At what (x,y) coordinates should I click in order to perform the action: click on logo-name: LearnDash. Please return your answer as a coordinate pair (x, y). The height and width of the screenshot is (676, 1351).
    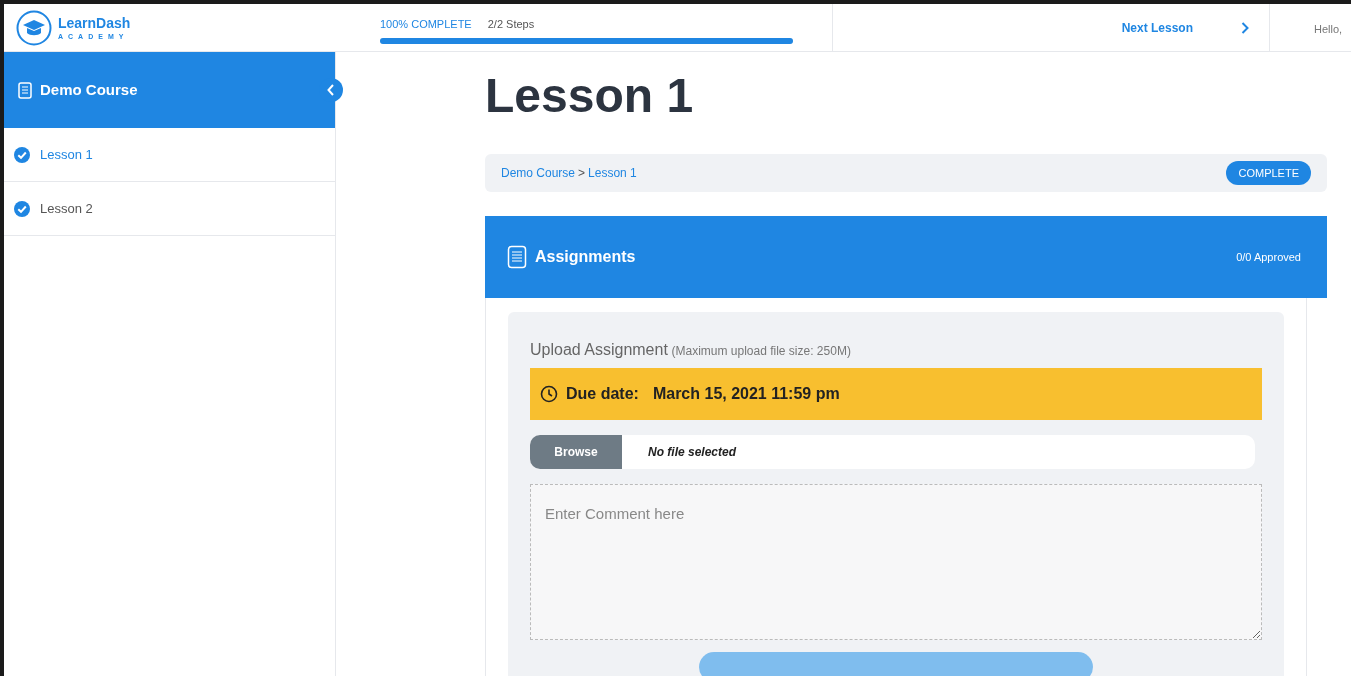
    Looking at the image, I should click on (94, 22).